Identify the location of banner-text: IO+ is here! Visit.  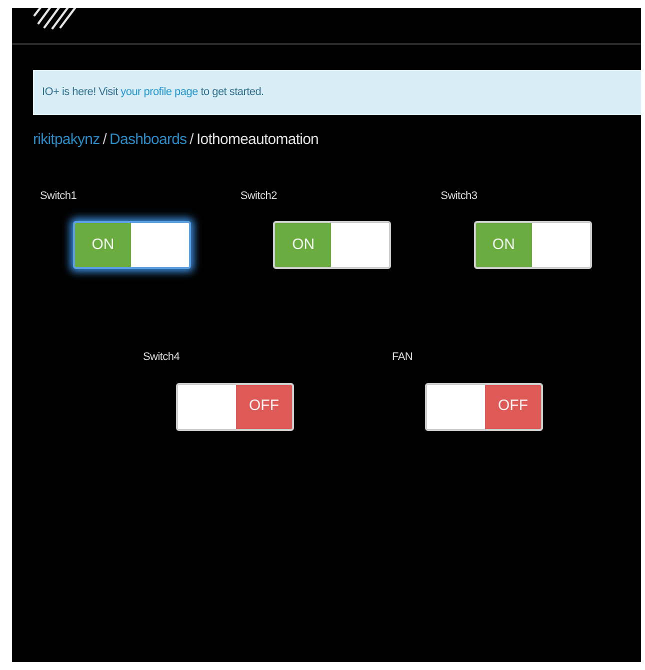
(81, 92).